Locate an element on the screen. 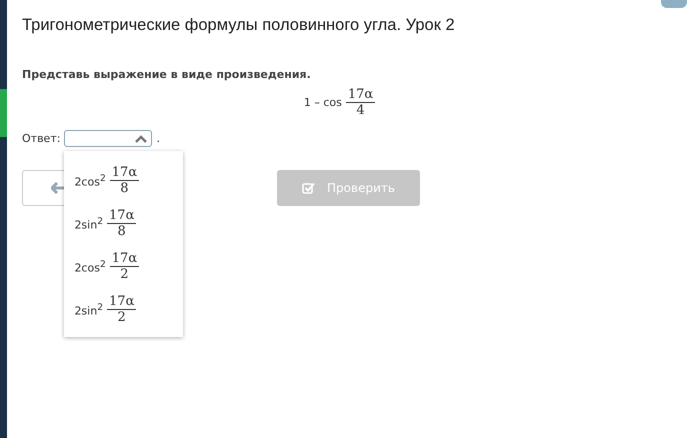 The height and width of the screenshot is (438, 687). fraction-numerator: 17α is located at coordinates (361, 95).